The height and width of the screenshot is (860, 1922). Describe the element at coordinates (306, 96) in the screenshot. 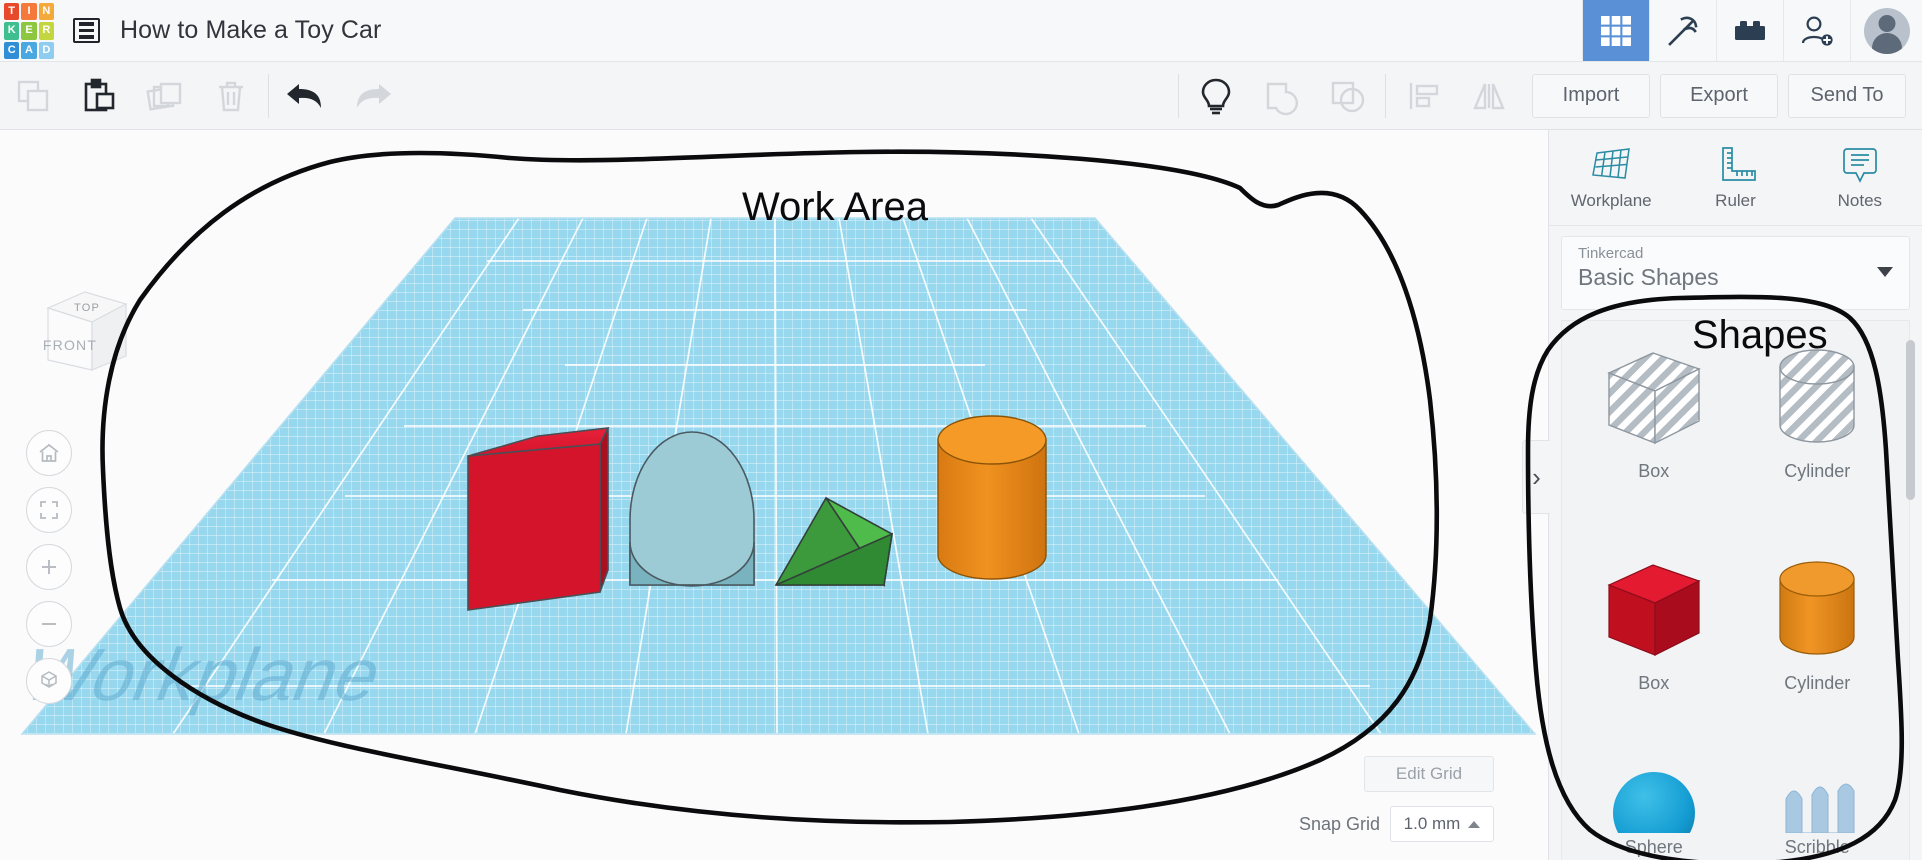

I see `undo-icon` at that location.